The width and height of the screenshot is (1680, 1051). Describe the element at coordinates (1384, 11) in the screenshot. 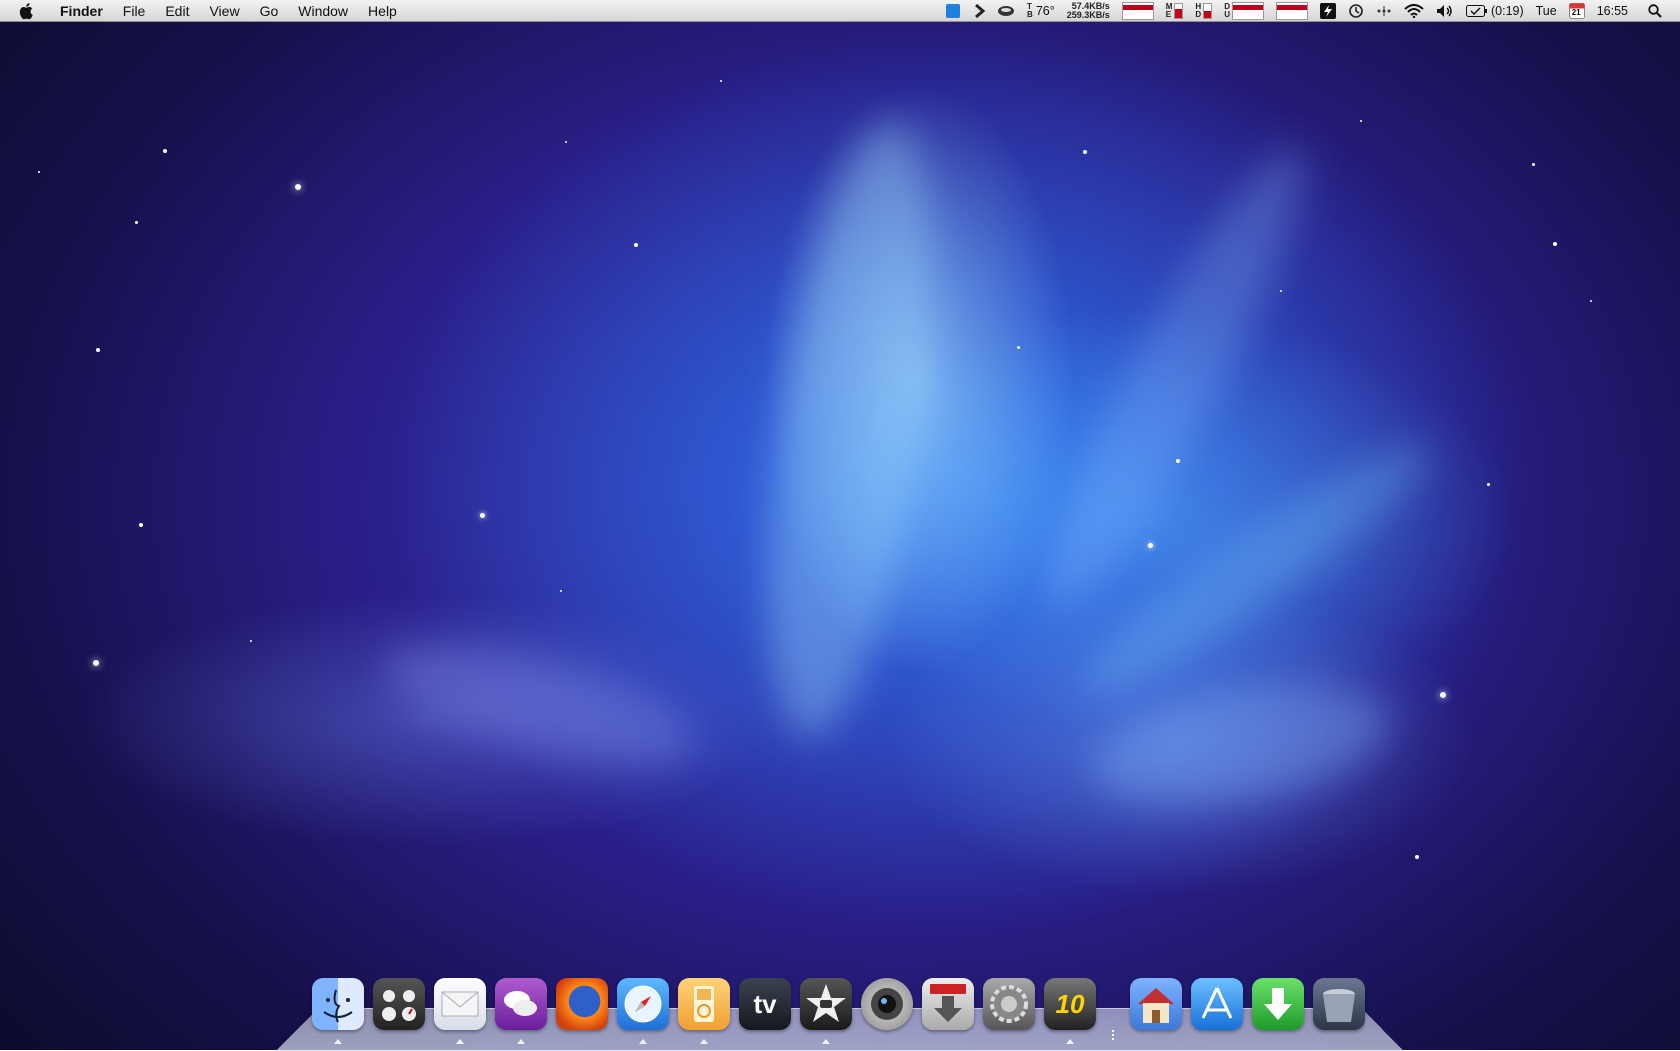

I see `bluetooth-dots-icon` at that location.